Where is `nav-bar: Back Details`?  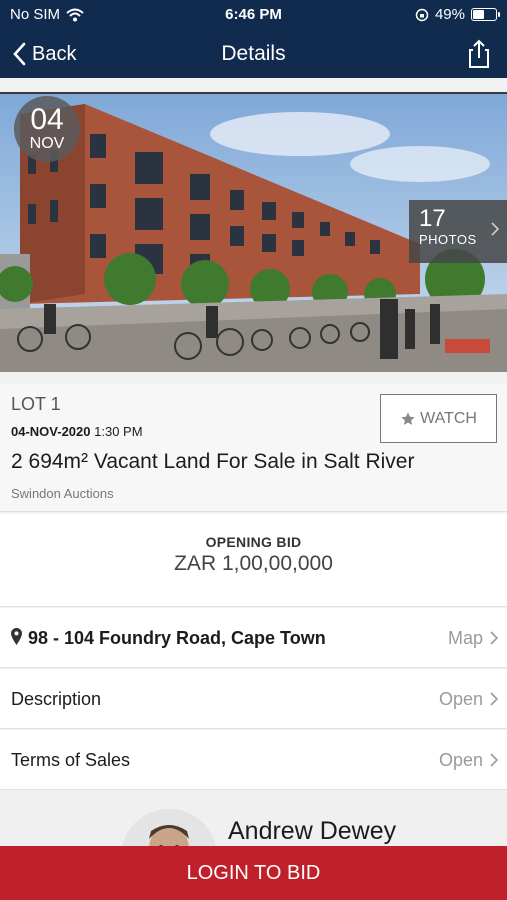 nav-bar: Back Details is located at coordinates (253, 54).